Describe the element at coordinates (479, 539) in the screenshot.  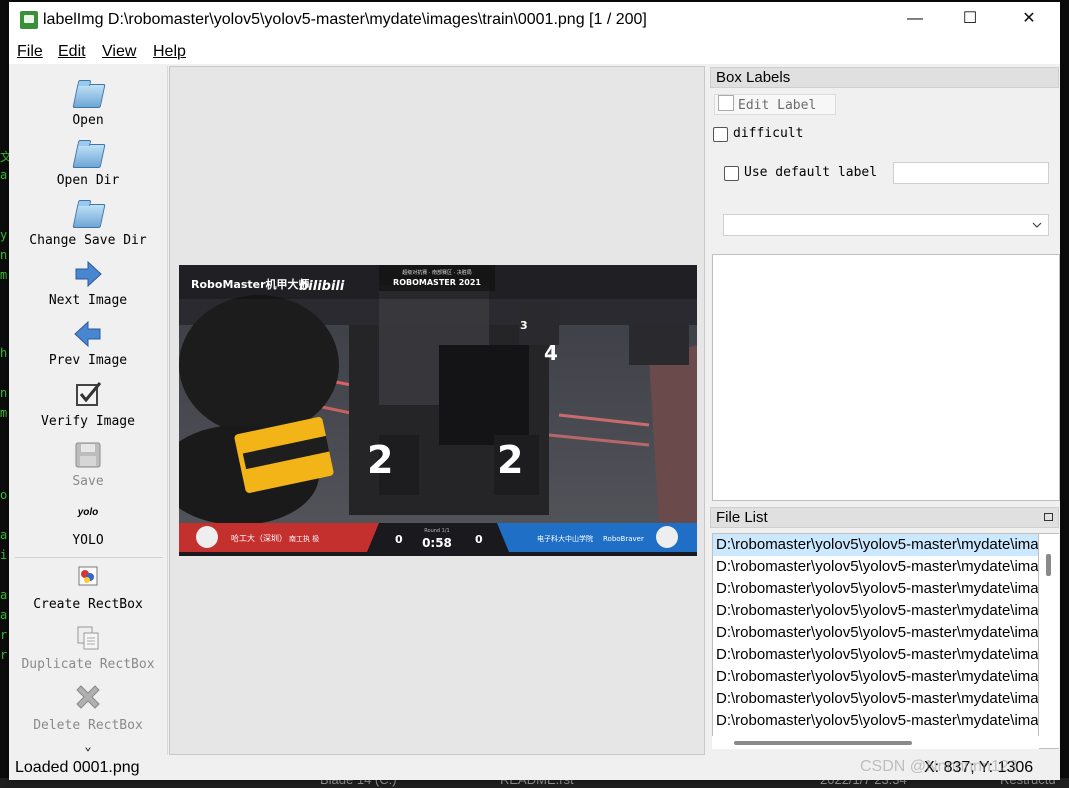
I see `right-score: 0` at that location.